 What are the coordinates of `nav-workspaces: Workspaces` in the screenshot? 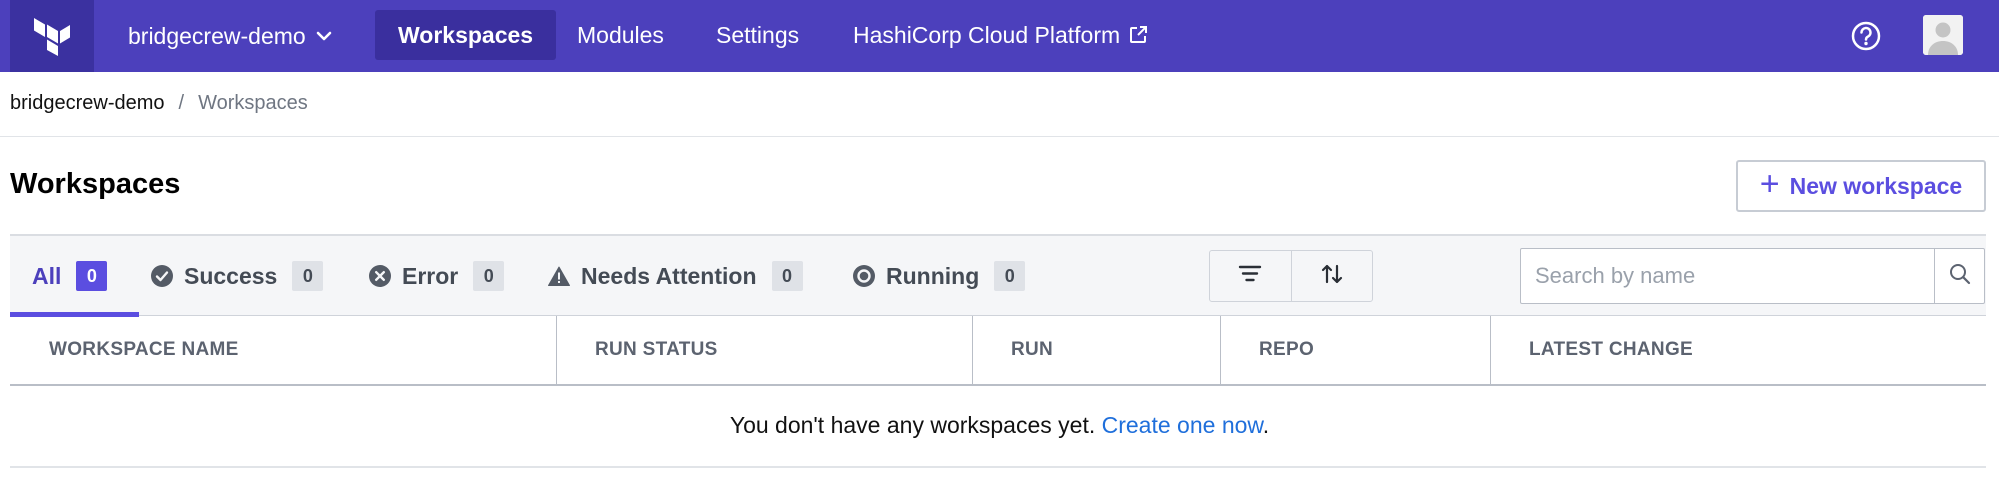 It's located at (466, 35).